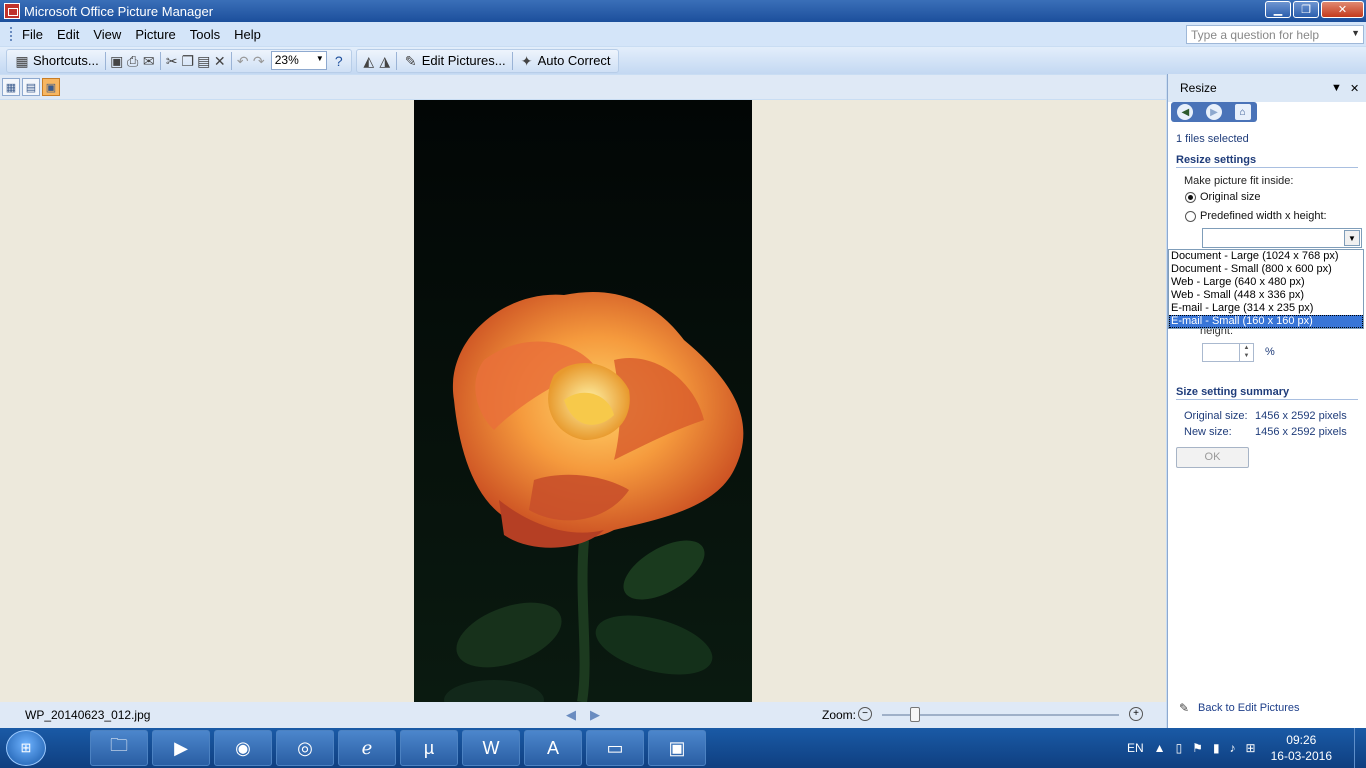 This screenshot has height=768, width=1366. What do you see at coordinates (259, 61) in the screenshot?
I see `redo-icon: ↷` at bounding box center [259, 61].